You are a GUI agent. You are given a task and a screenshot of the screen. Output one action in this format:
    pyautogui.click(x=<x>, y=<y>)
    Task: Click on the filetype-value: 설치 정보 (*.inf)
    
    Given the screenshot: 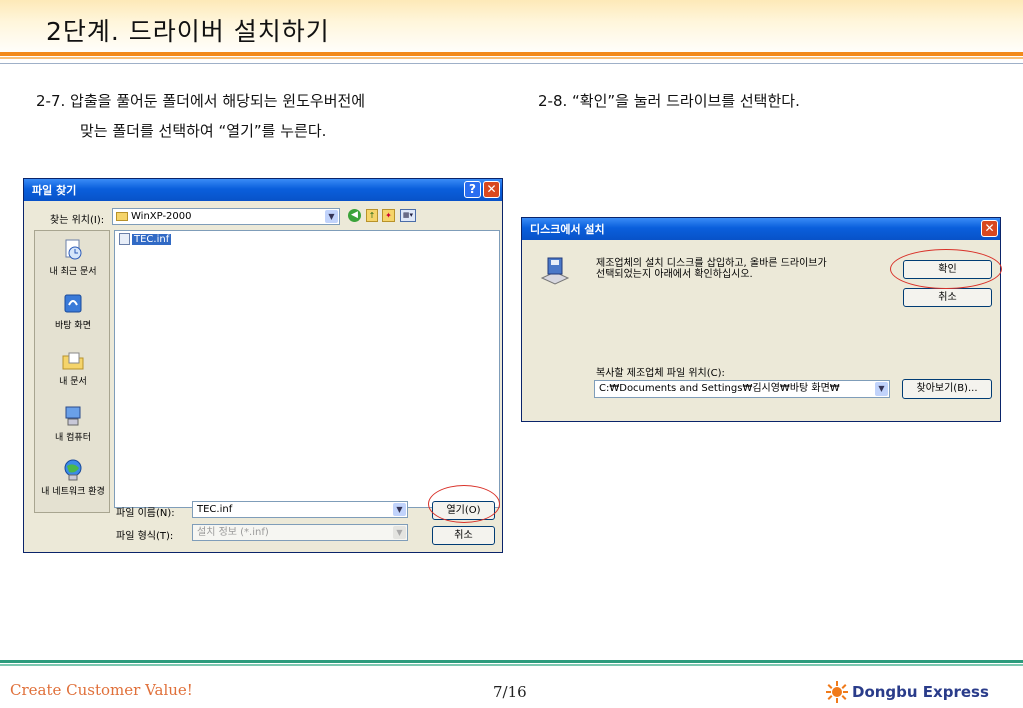 What is the action you would take?
    pyautogui.click(x=233, y=532)
    